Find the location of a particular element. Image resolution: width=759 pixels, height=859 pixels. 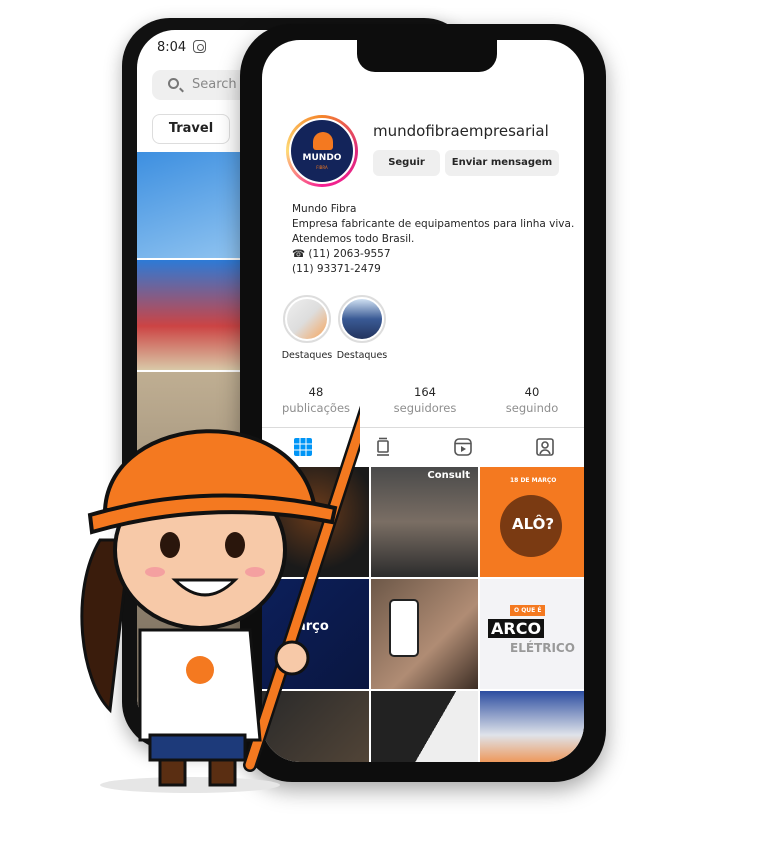

message-button: Enviar mensagem is located at coordinates (502, 163).